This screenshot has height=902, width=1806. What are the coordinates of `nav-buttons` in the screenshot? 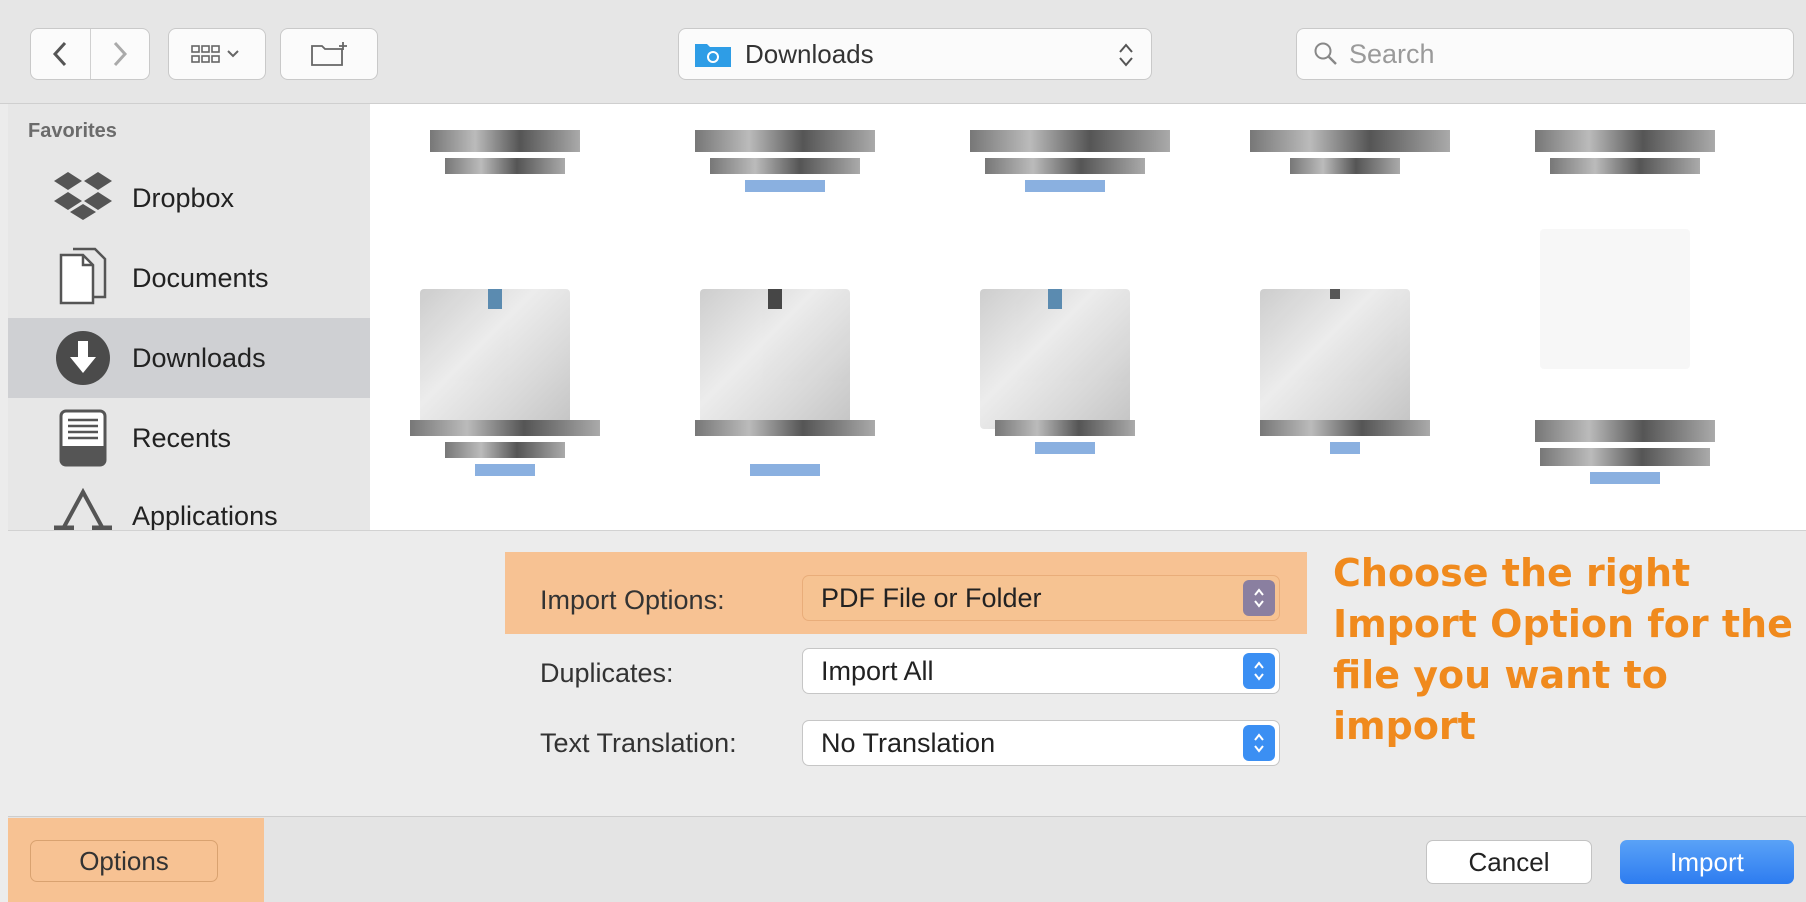 It's located at (90, 54).